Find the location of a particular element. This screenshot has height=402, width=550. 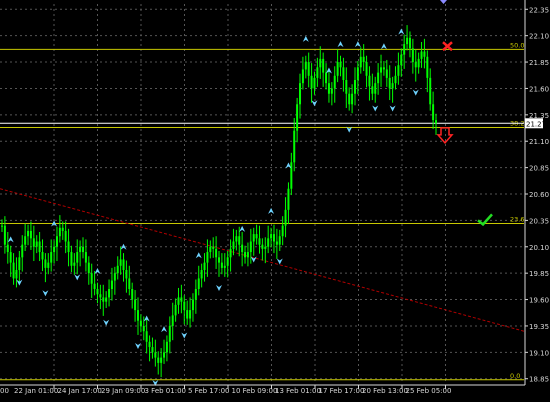

x-tick-label: 25 Feb 05:00 is located at coordinates (429, 391).